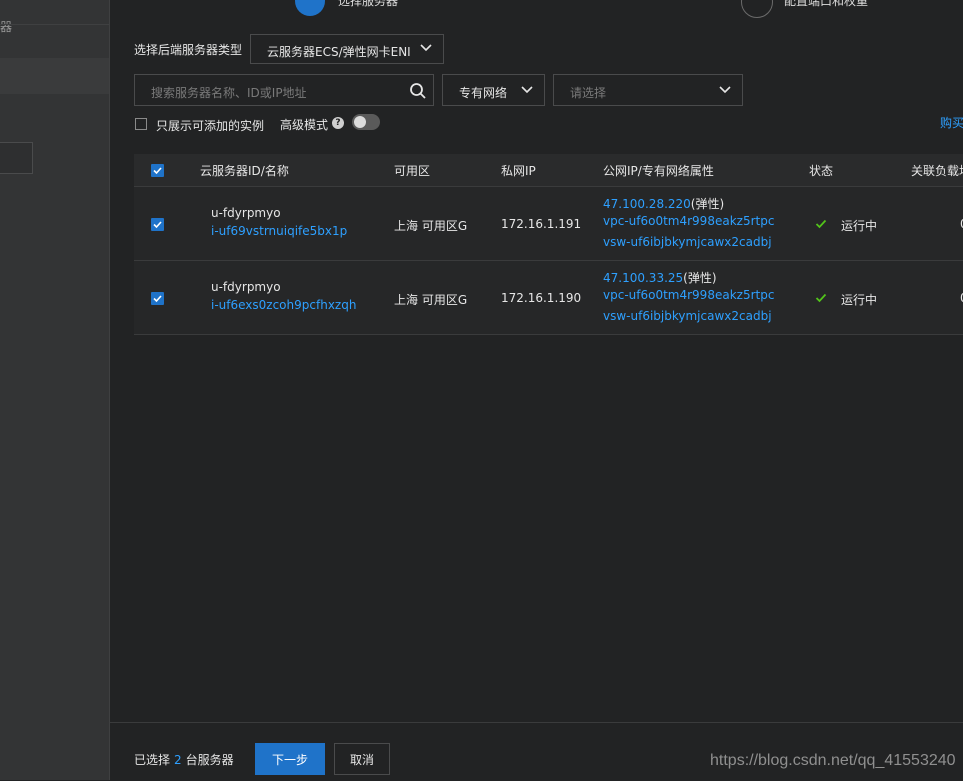 Image resolution: width=963 pixels, height=781 pixels. I want to click on help-icon: ?, so click(338, 123).